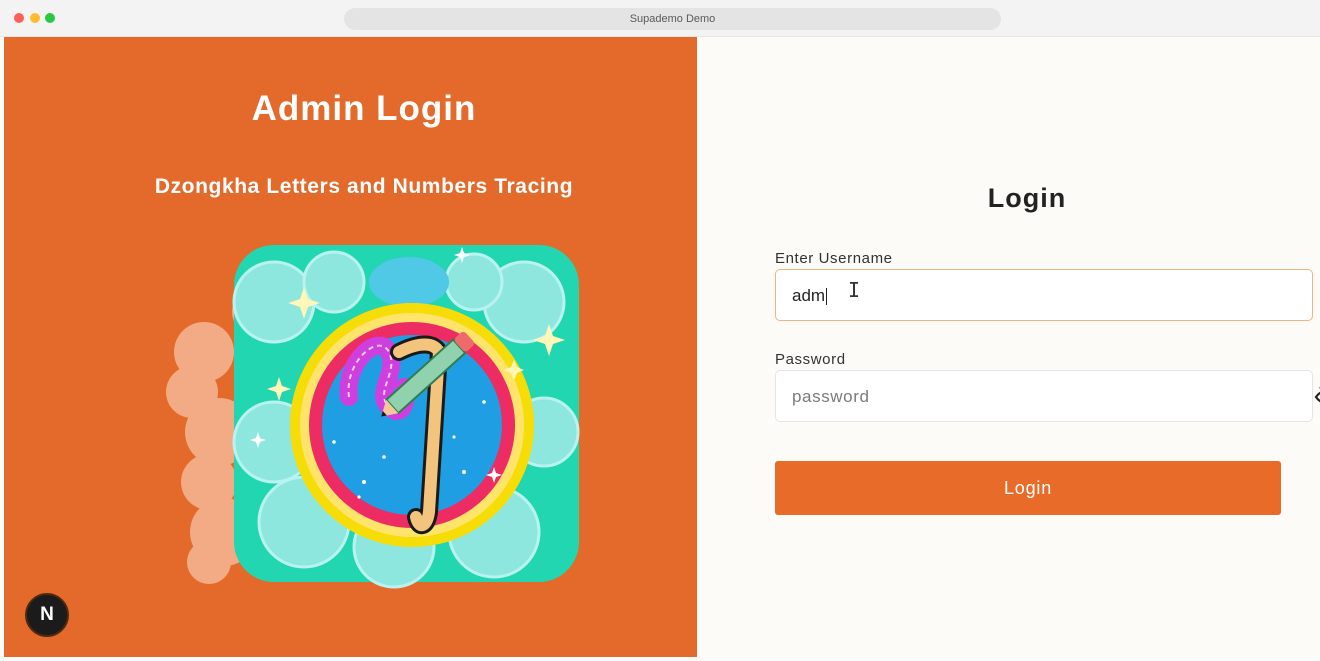  I want to click on password-input: password, so click(1047, 396).